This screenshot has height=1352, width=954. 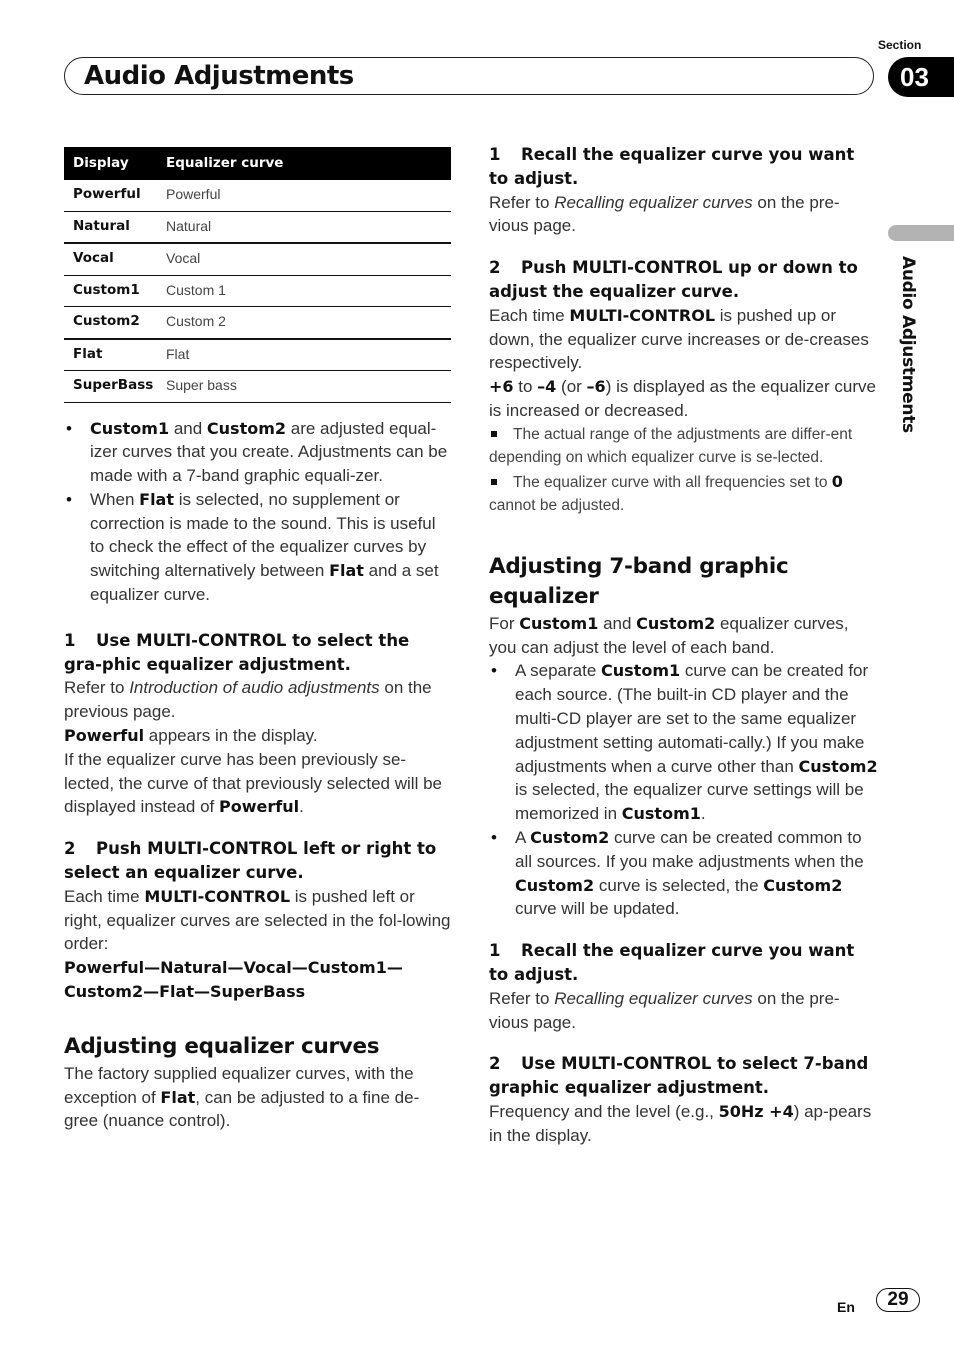 What do you see at coordinates (921, 233) in the screenshot?
I see `side-tab-marker` at bounding box center [921, 233].